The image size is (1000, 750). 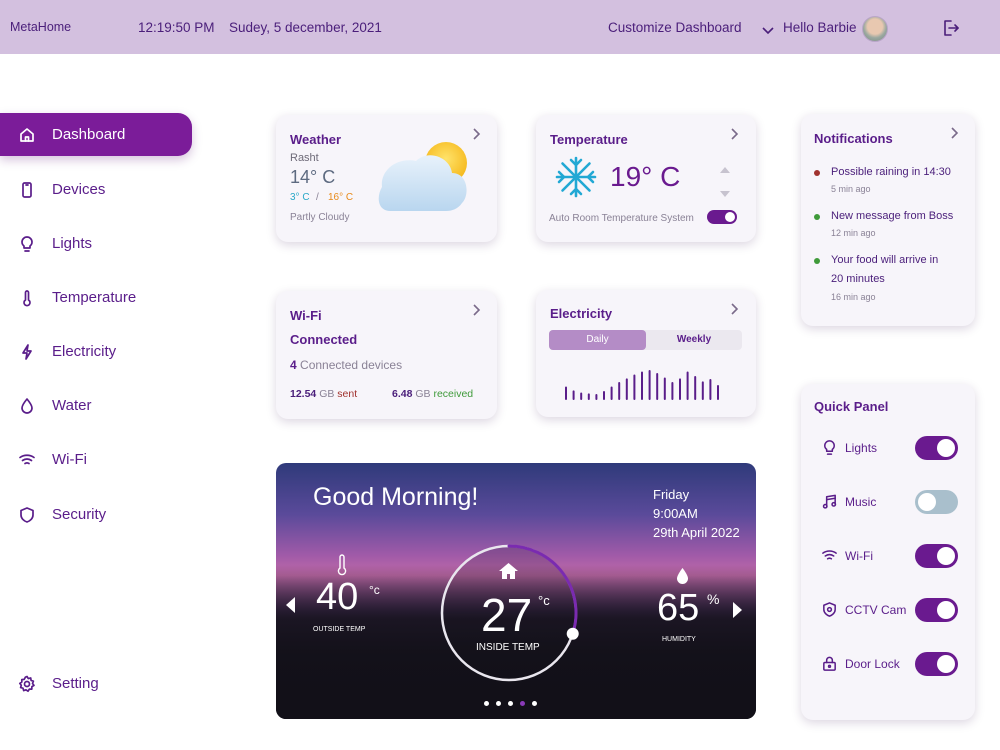 I want to click on sidebar-item-water: Water, so click(x=96, y=405).